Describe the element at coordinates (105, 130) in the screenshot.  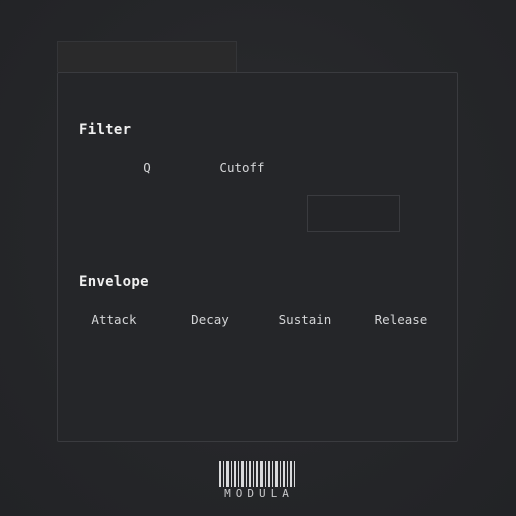
I see `filter-section-title: Filter` at that location.